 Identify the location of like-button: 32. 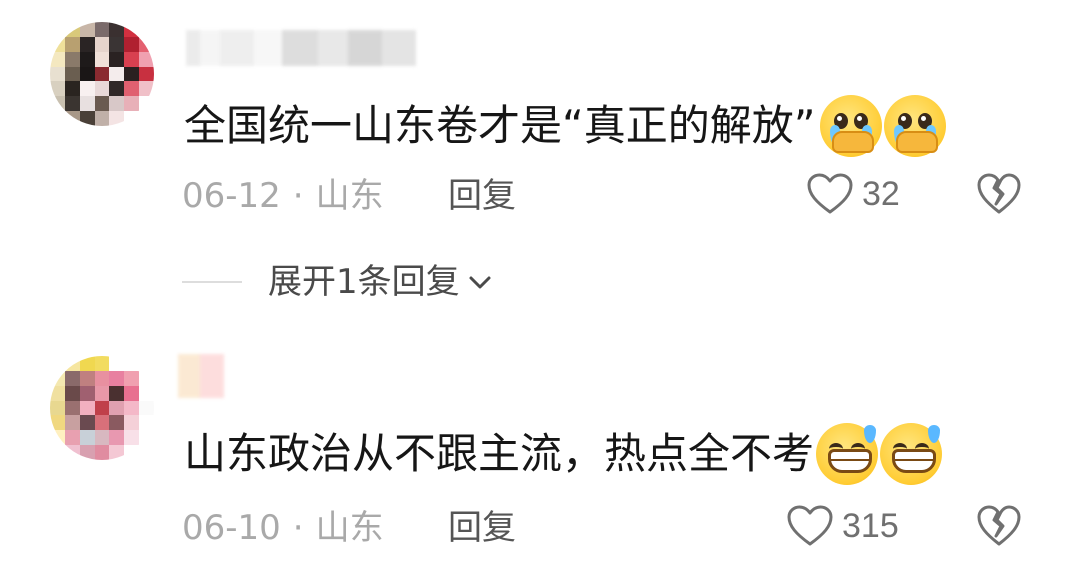
(853, 194).